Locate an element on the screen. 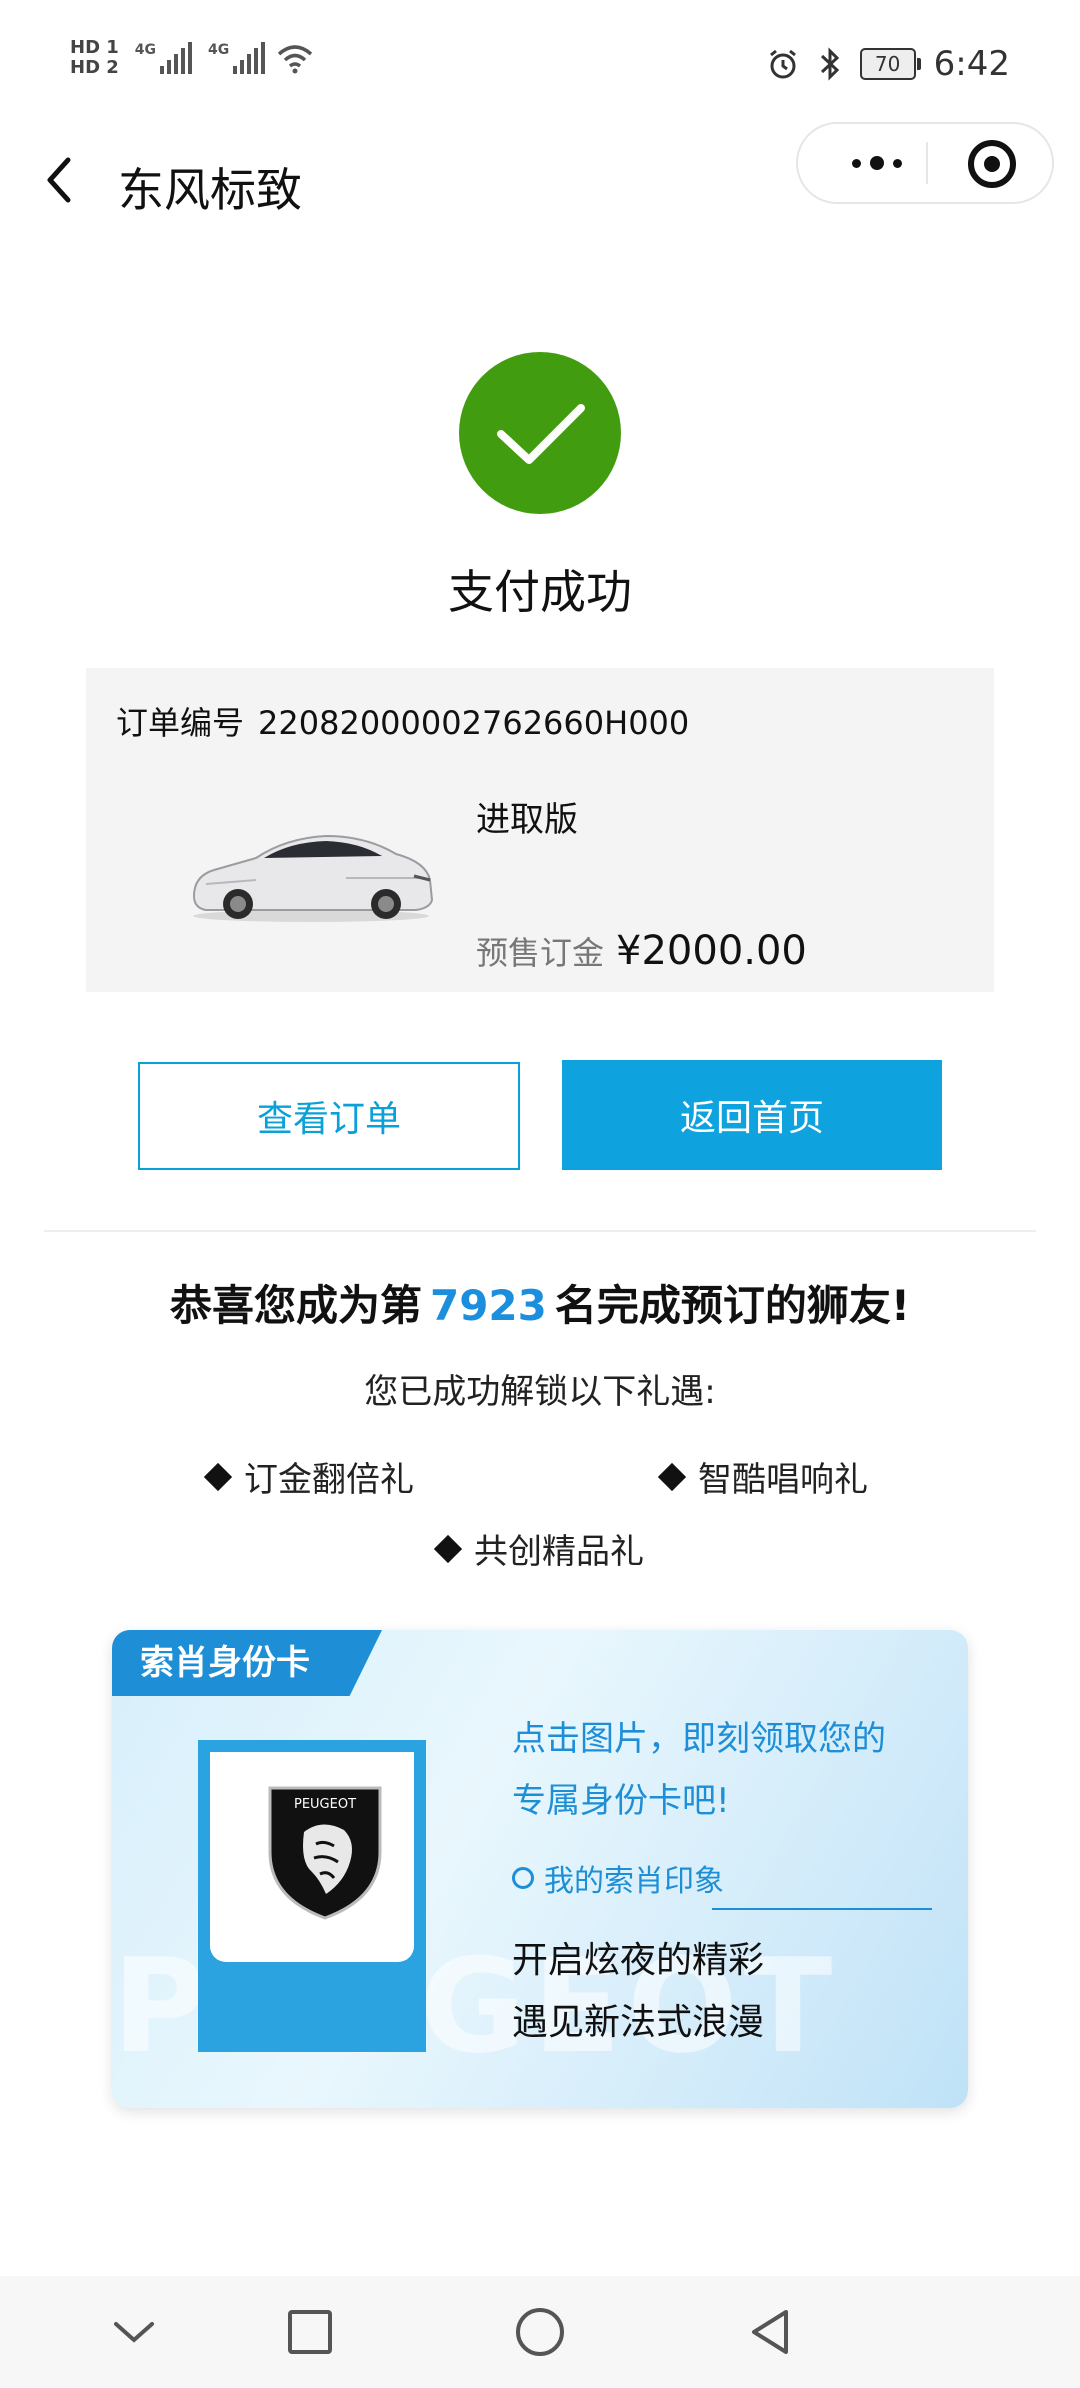 The image size is (1080, 2388). rank-number: 7923 is located at coordinates (488, 1305).